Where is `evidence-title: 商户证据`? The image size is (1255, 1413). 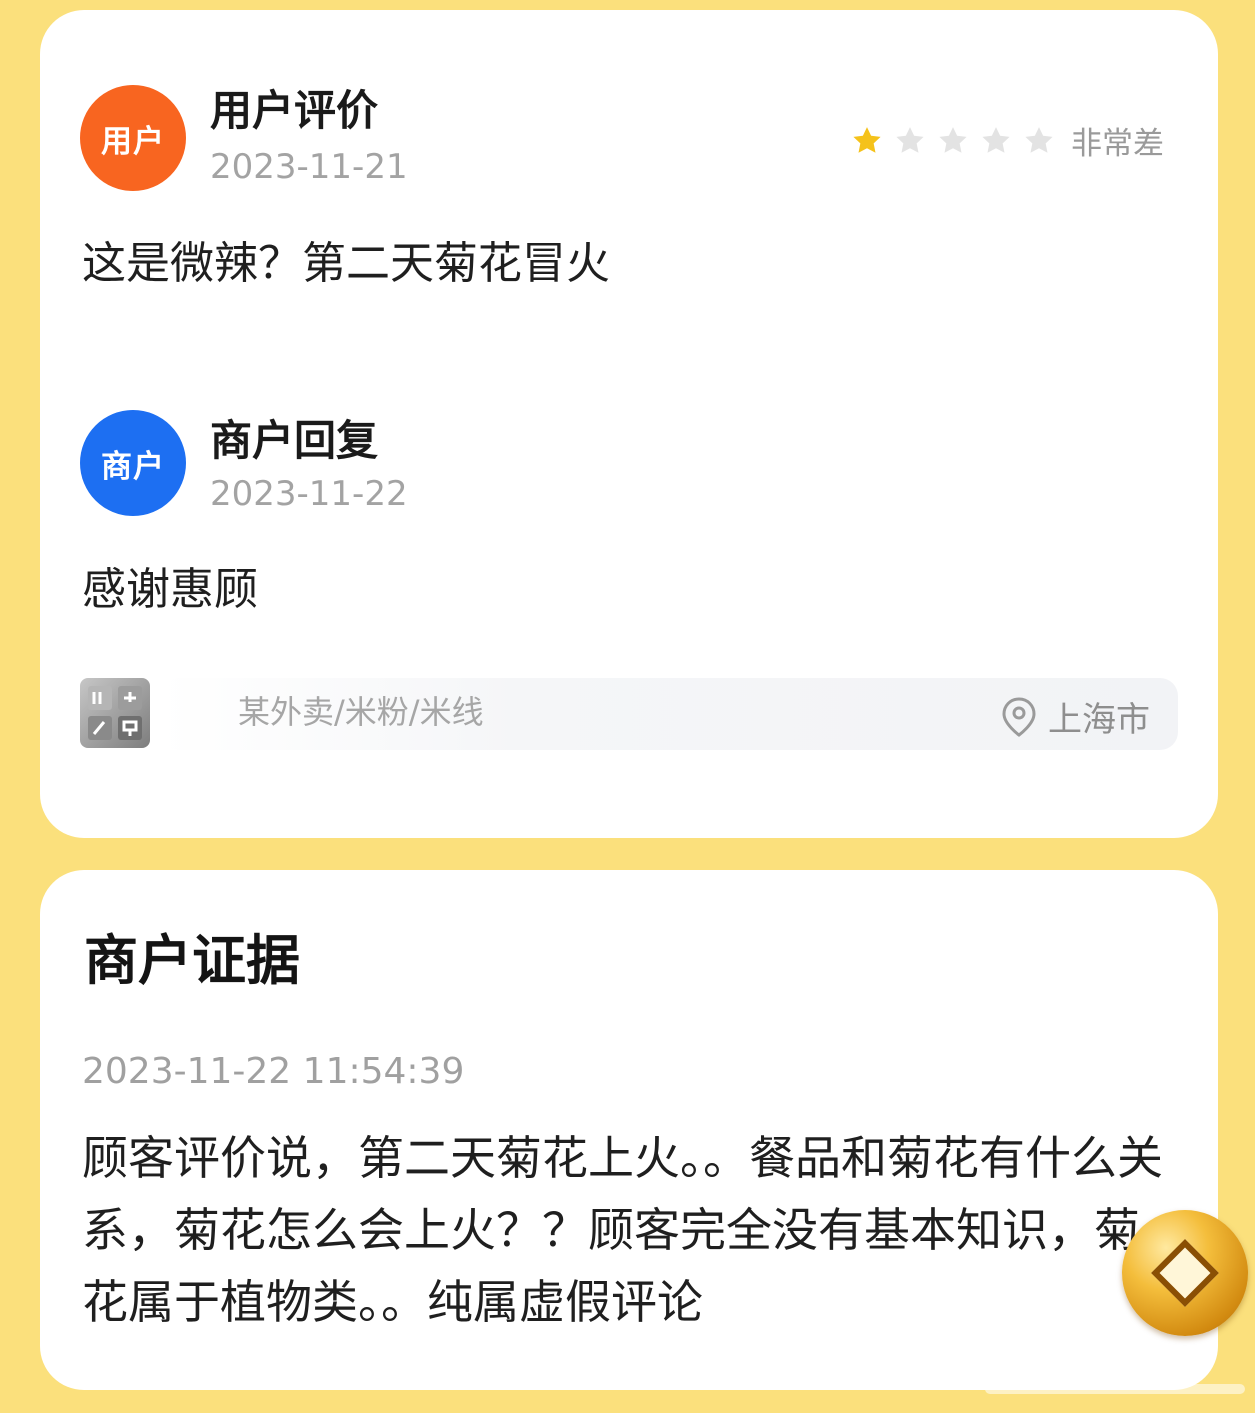 evidence-title: 商户证据 is located at coordinates (192, 960).